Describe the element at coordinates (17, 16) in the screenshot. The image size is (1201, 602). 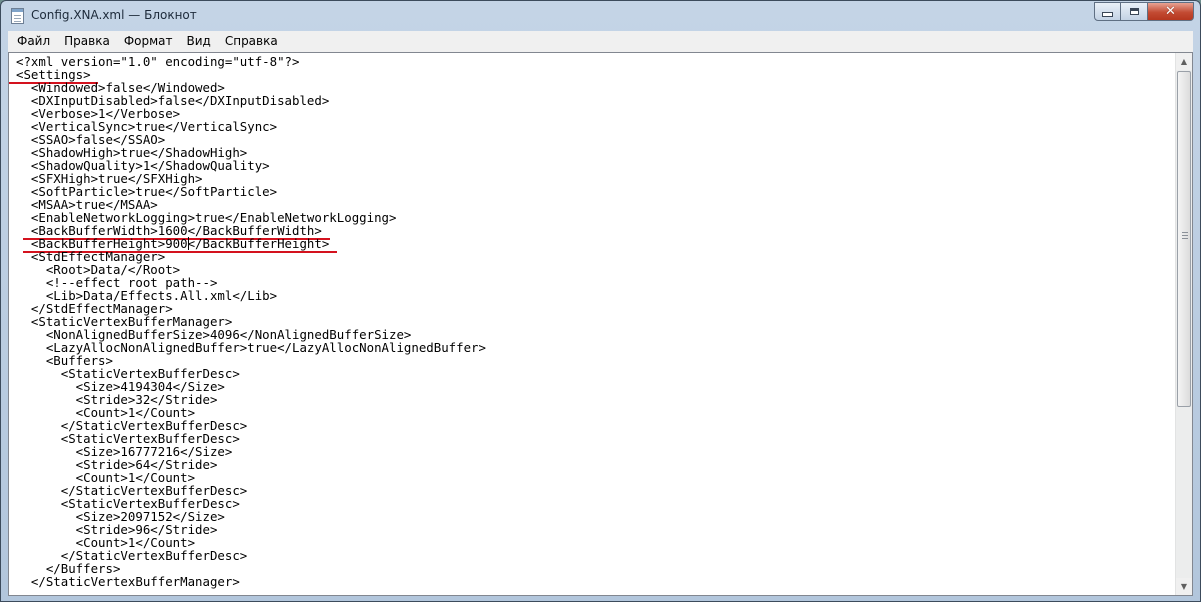
I see `notepad-icon` at that location.